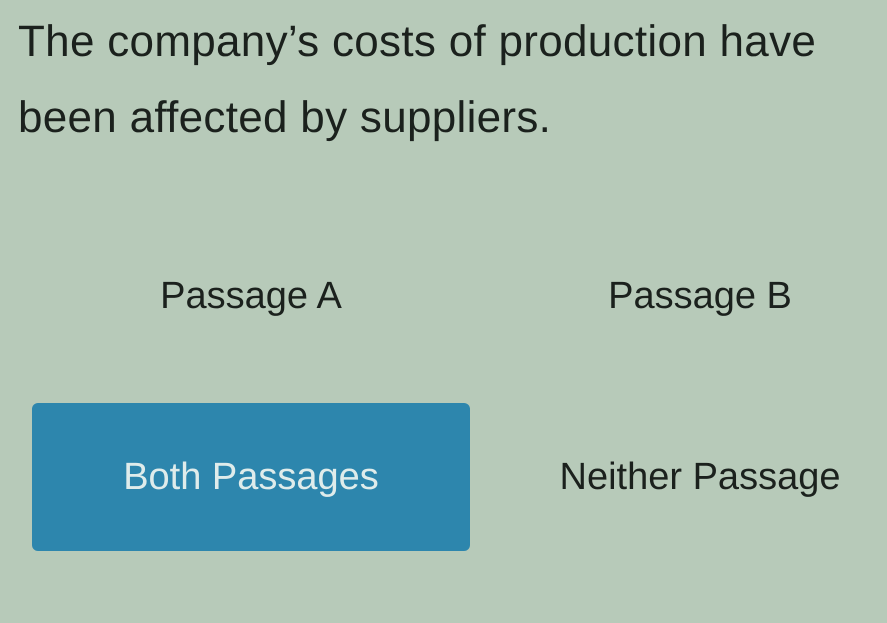 The height and width of the screenshot is (623, 887). Describe the element at coordinates (251, 296) in the screenshot. I see `answer-option: Passage A` at that location.